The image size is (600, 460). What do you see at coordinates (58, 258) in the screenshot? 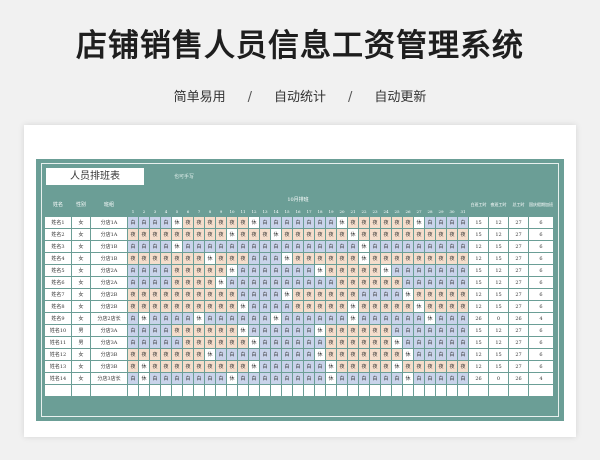
I see `name-cell: 姓名4` at bounding box center [58, 258].